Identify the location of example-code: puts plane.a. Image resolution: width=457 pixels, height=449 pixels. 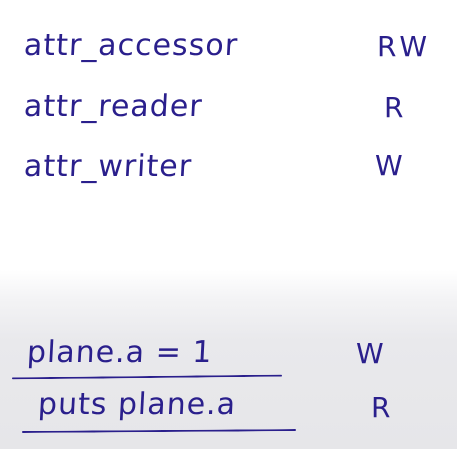
(137, 404).